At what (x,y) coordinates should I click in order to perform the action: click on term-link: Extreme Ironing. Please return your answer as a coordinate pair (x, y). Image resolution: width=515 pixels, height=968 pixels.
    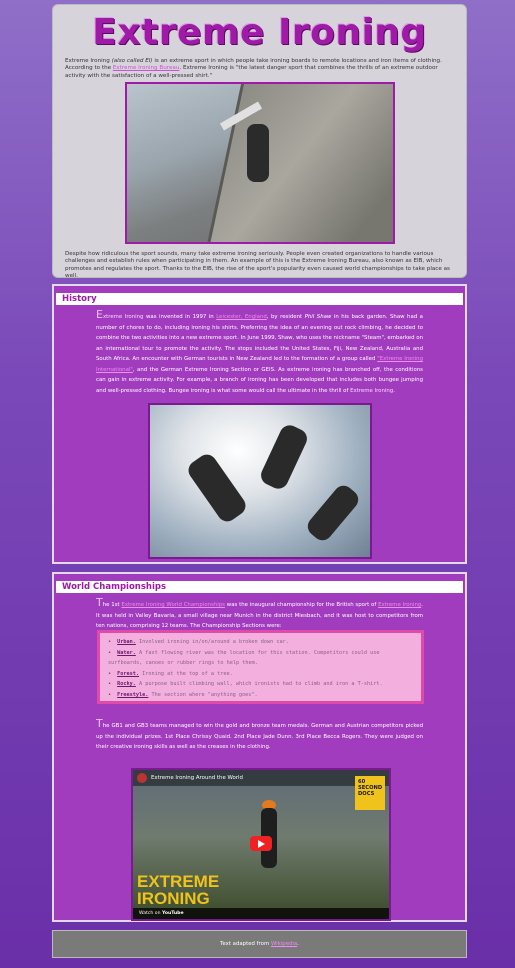
    Looking at the image, I should click on (399, 605).